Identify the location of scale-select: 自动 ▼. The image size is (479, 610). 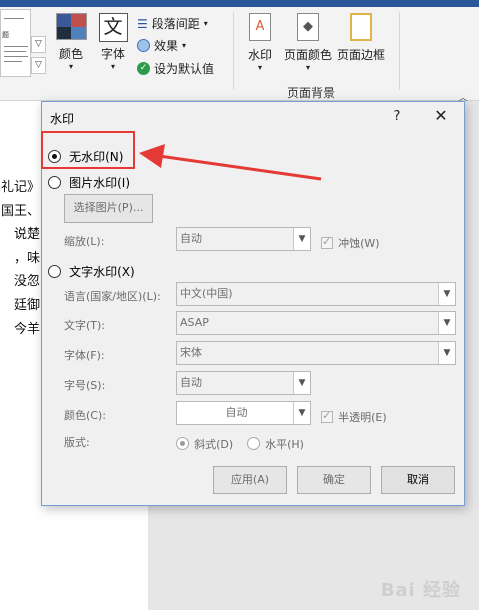
(243, 239).